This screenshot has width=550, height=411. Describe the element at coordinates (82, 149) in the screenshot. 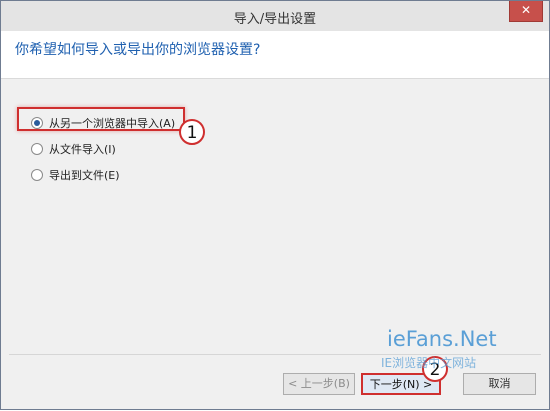

I see `option-label-import-from-file: 从文件导入(I)` at that location.